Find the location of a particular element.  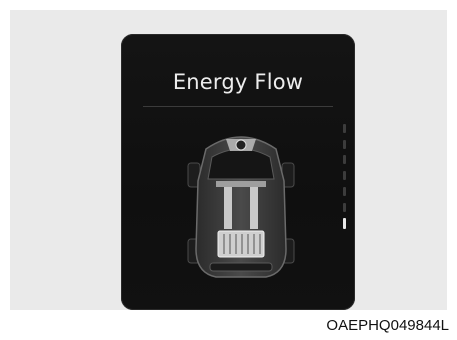

vehicle-energy-flow-icon is located at coordinates (241, 207).